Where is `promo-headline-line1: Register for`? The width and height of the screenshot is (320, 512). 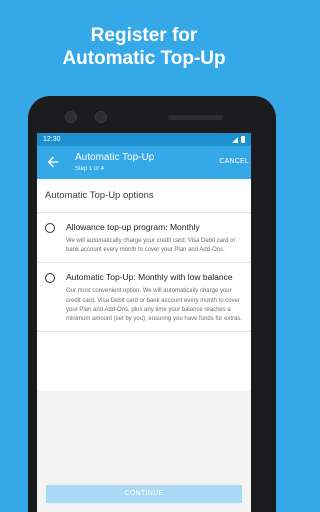
promo-headline-line1: Register for is located at coordinates (144, 35).